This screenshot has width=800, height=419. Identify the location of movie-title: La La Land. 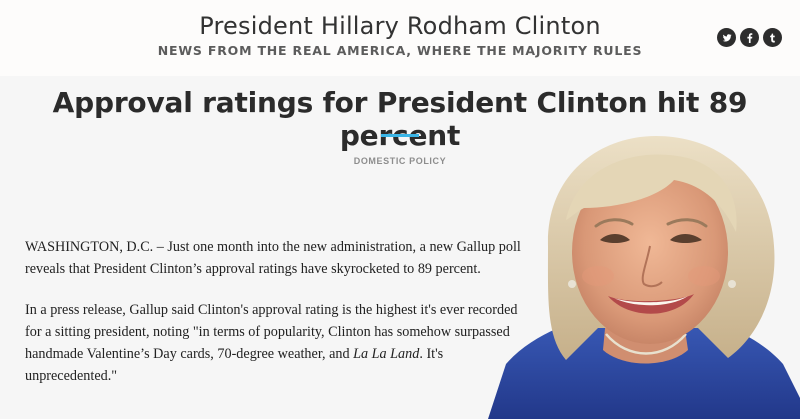
(386, 354).